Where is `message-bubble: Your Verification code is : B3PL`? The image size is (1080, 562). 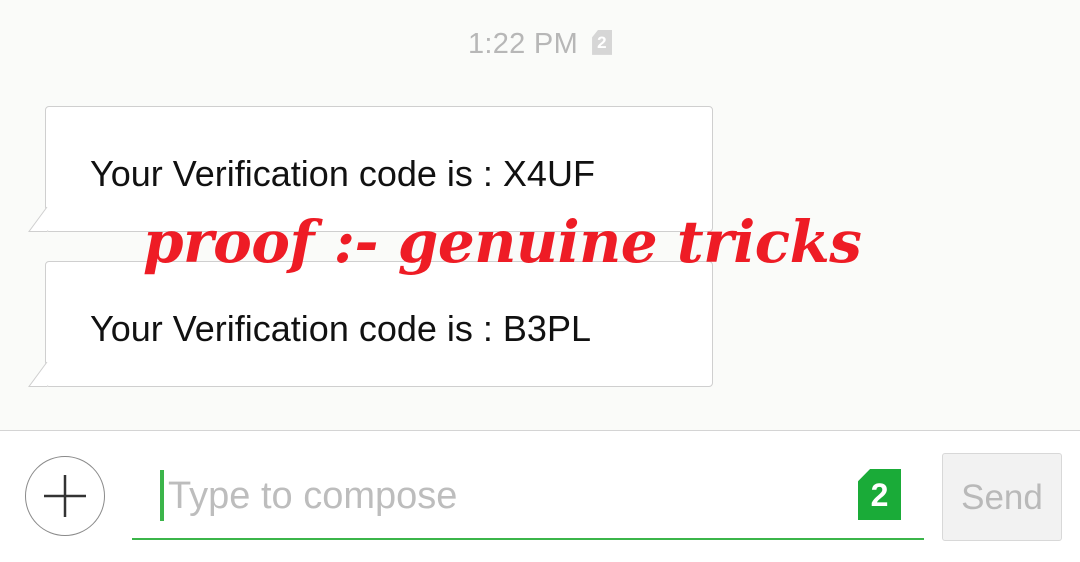 message-bubble: Your Verification code is : B3PL is located at coordinates (370, 324).